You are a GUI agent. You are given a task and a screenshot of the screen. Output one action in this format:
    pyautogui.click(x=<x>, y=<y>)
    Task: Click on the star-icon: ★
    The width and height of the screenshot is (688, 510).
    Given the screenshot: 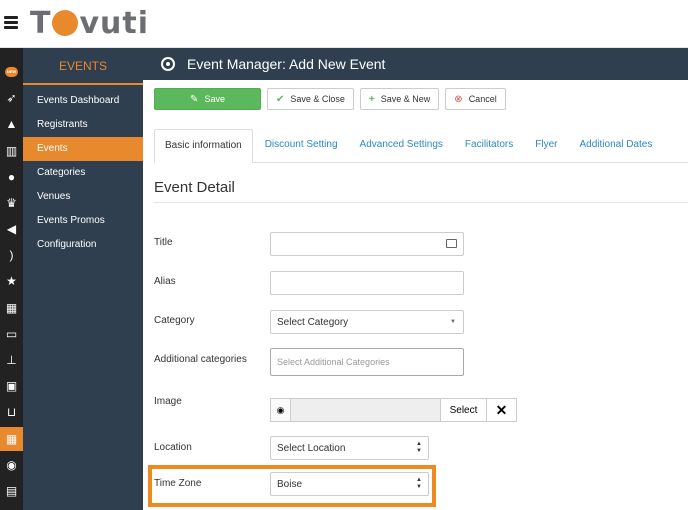 What is the action you would take?
    pyautogui.click(x=11, y=281)
    